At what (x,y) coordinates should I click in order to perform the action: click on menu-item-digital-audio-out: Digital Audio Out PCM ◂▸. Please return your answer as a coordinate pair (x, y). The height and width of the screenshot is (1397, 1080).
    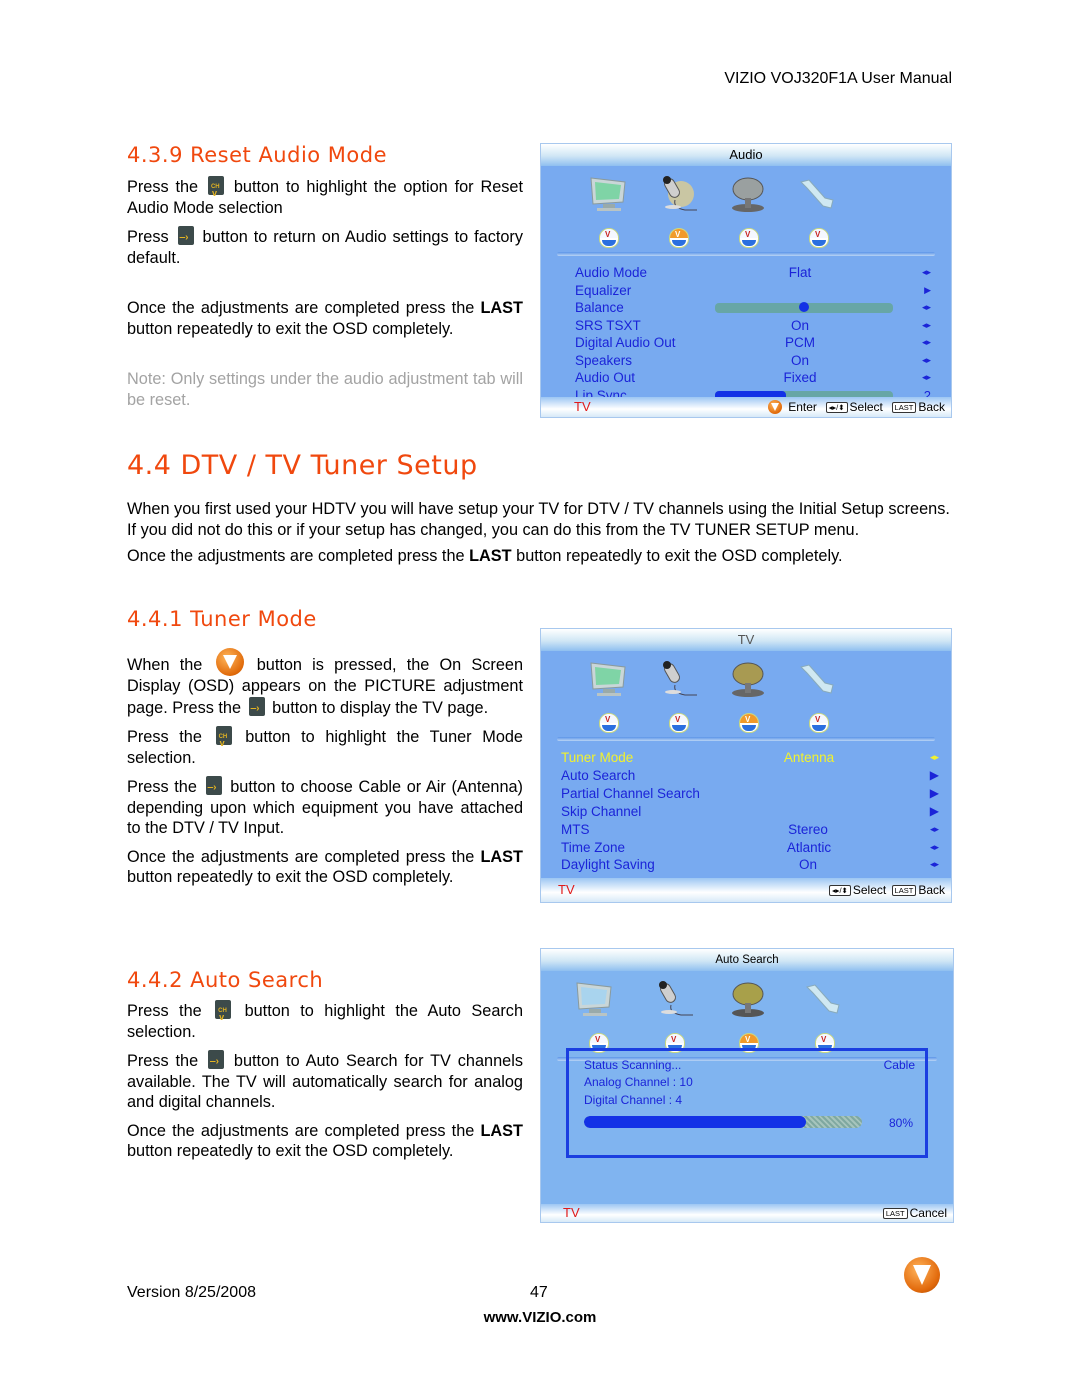
    Looking at the image, I should click on (746, 342).